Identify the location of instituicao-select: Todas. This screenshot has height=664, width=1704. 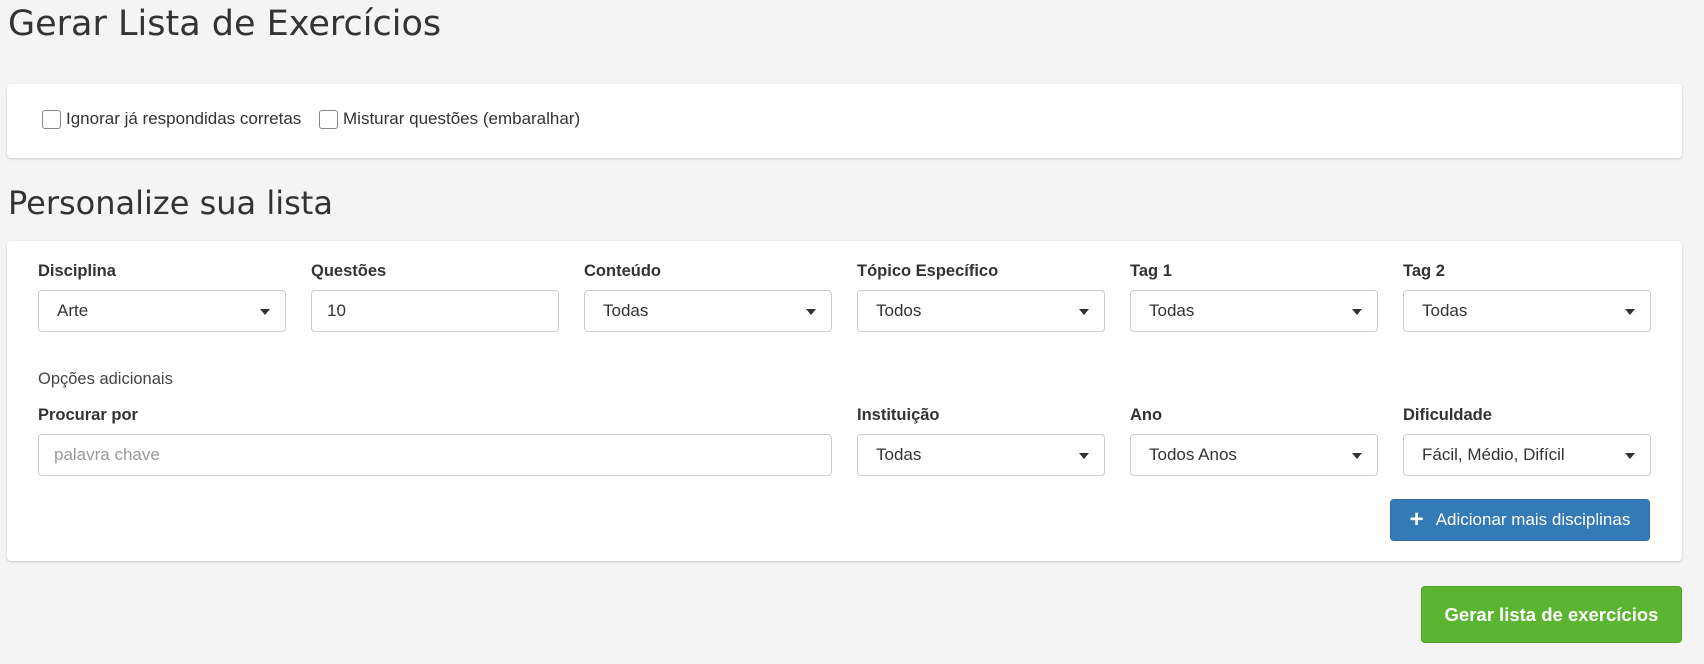
(981, 455).